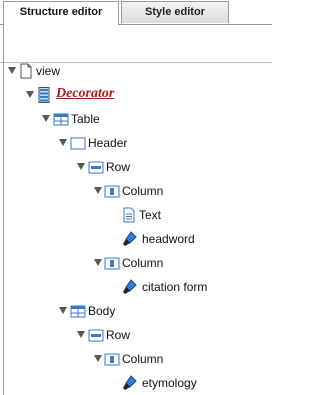 The image size is (320, 395). What do you see at coordinates (44, 95) in the screenshot?
I see `decorator-icon` at bounding box center [44, 95].